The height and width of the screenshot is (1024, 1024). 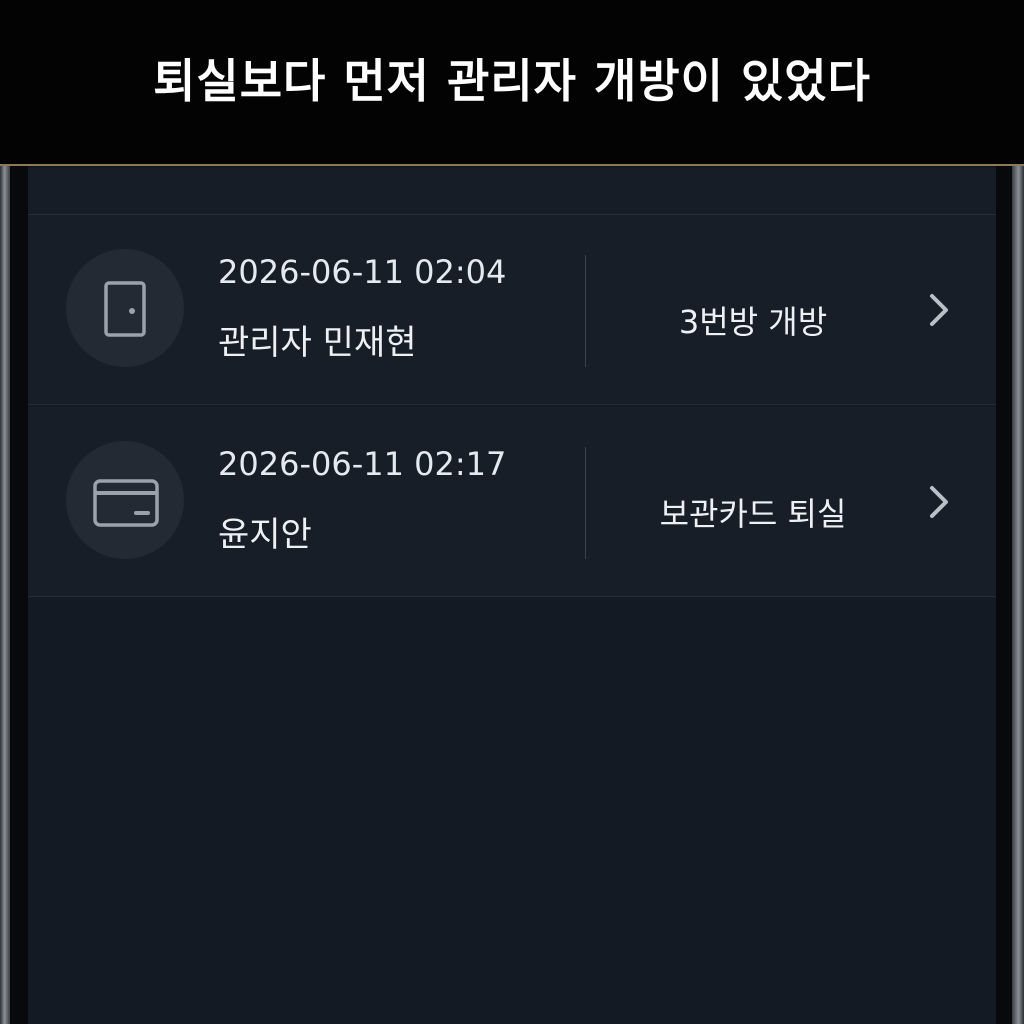 I want to click on entry-actor: 윤지안, so click(x=265, y=535).